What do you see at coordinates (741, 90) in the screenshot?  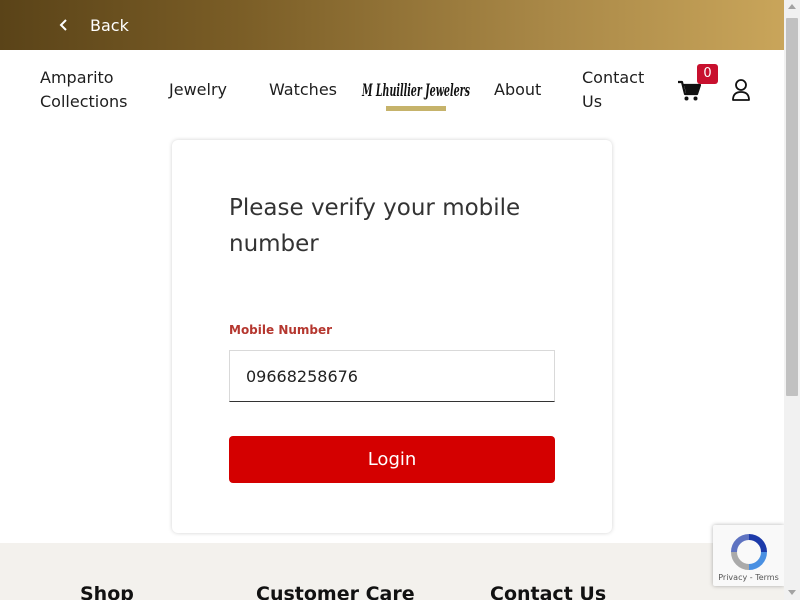 I see `user-icon` at bounding box center [741, 90].